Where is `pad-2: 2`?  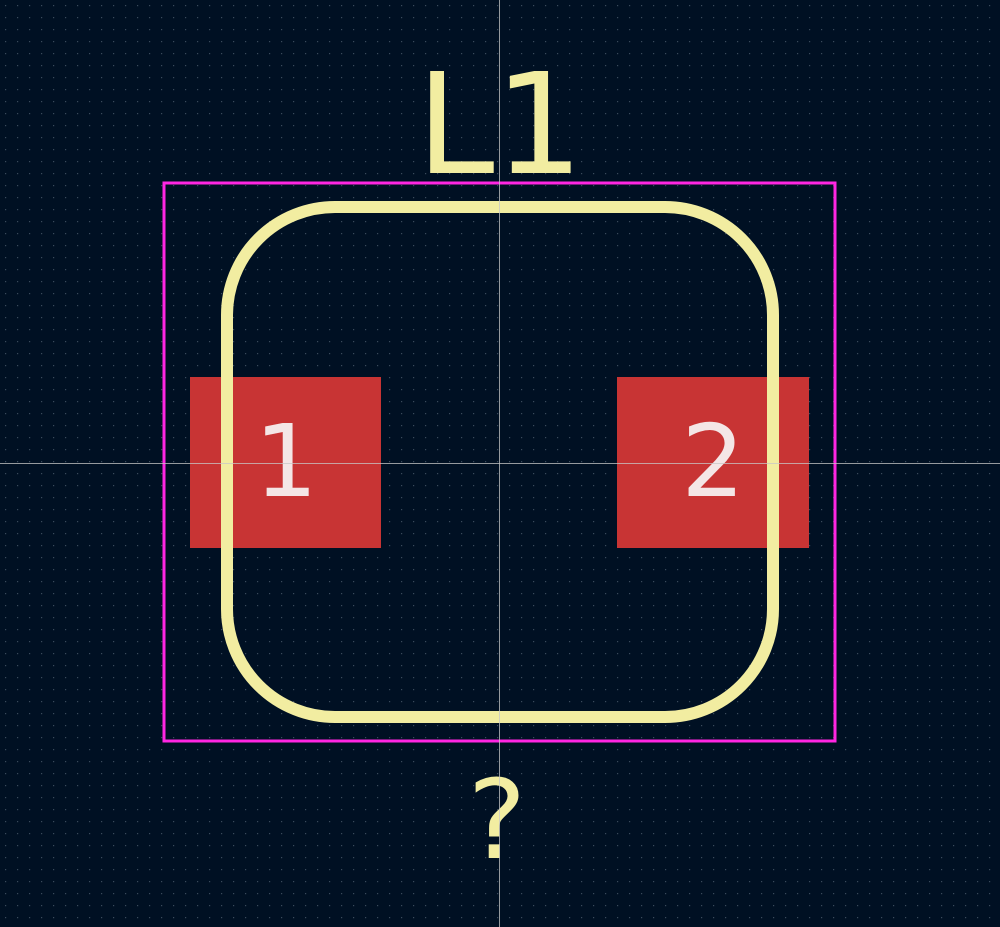 pad-2: 2 is located at coordinates (713, 462).